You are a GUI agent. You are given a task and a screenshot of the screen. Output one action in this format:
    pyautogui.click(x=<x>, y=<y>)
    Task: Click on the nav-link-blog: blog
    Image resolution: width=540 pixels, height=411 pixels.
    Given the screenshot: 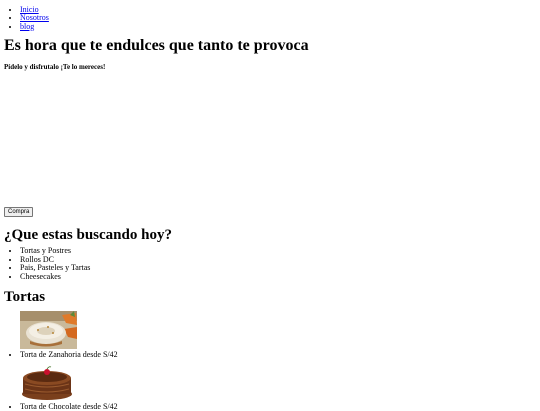 What is the action you would take?
    pyautogui.click(x=27, y=26)
    